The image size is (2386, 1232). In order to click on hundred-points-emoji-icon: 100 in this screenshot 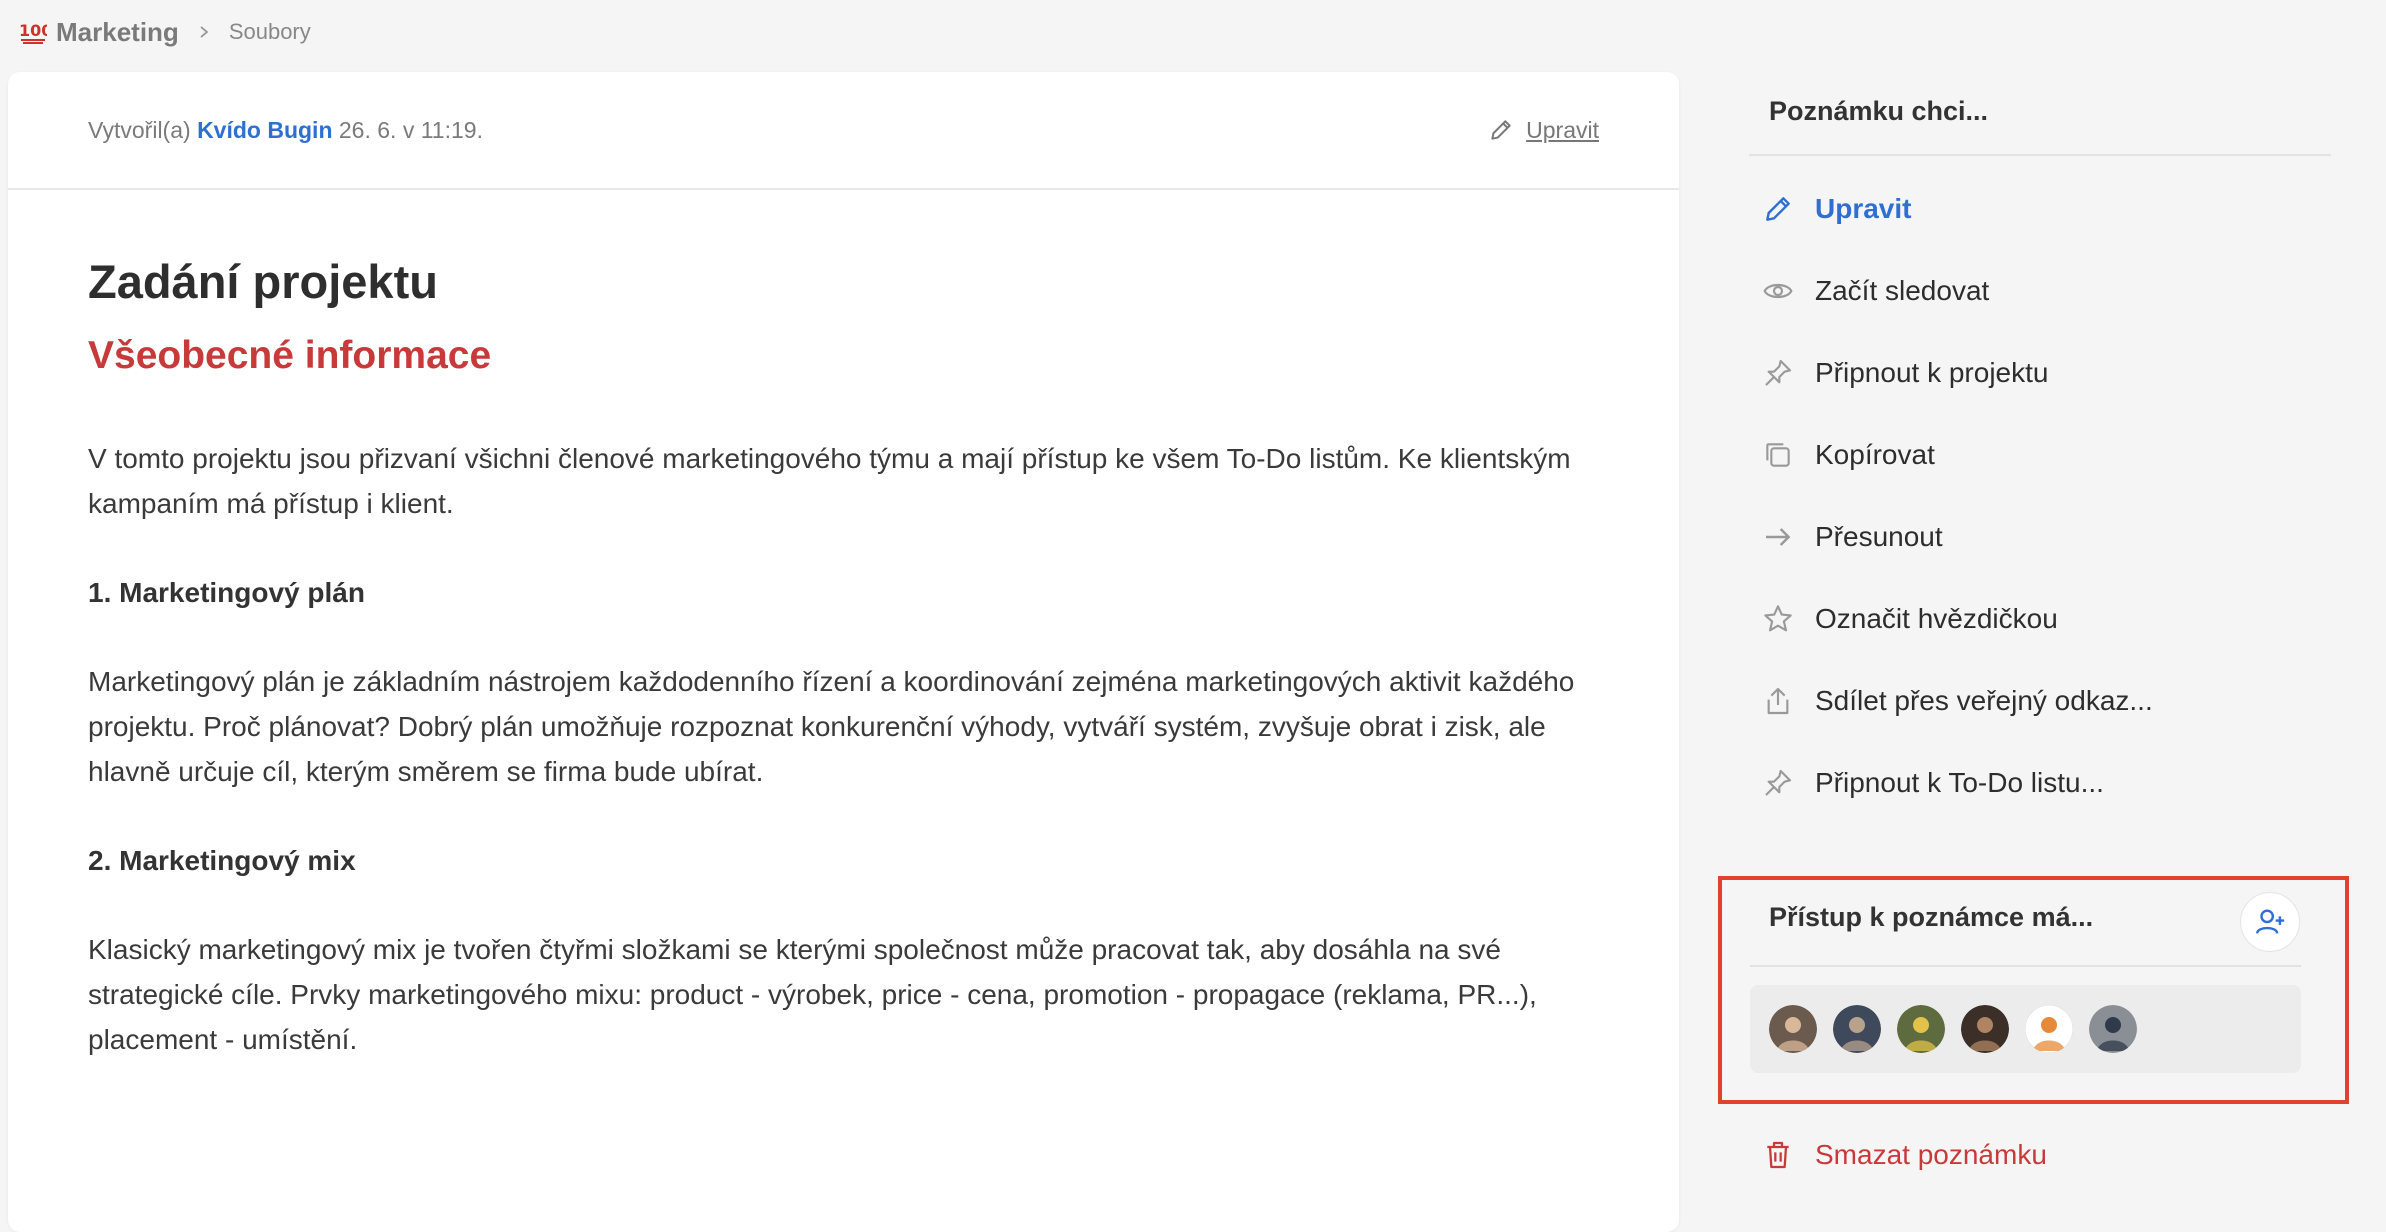, I will do `click(33, 32)`.